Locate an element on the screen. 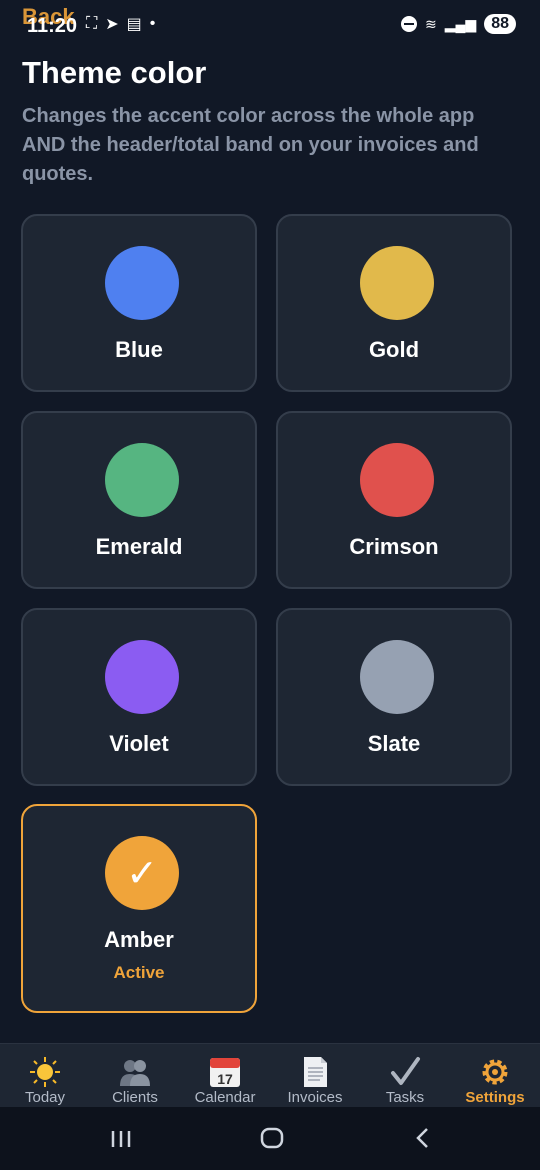  system-nav-bar is located at coordinates (270, 1138).